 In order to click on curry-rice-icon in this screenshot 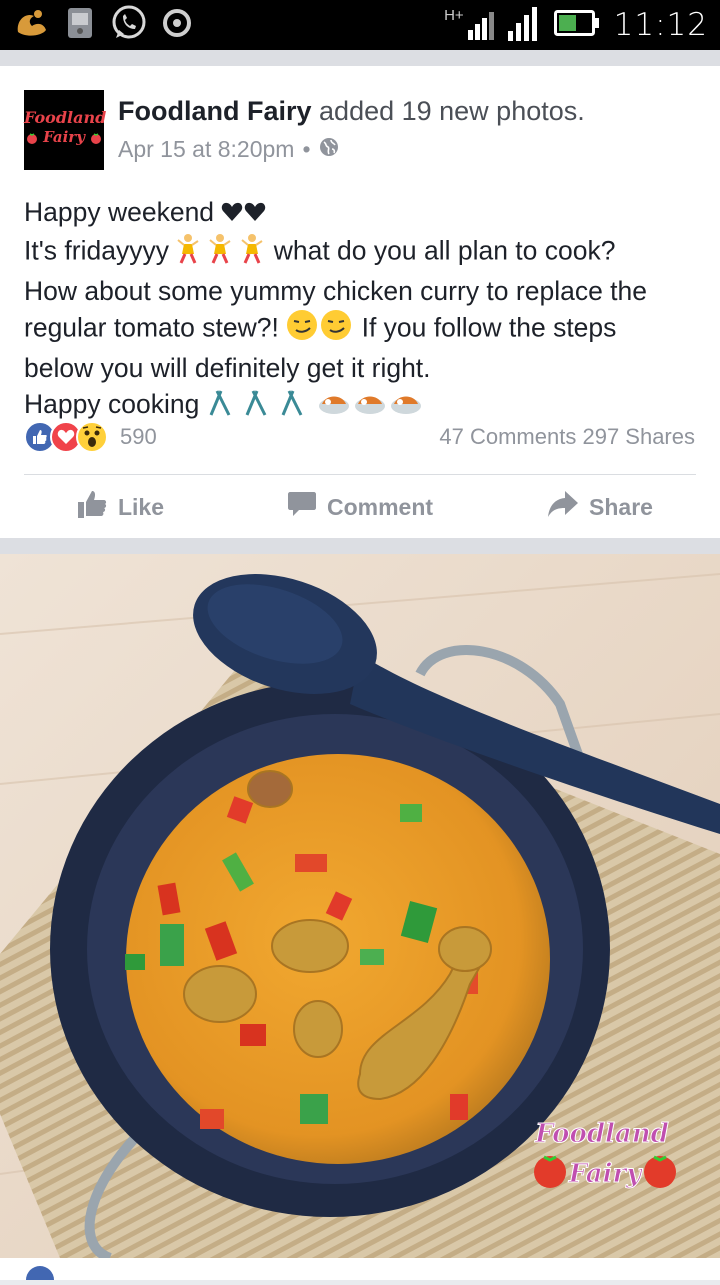, I will do `click(372, 406)`.